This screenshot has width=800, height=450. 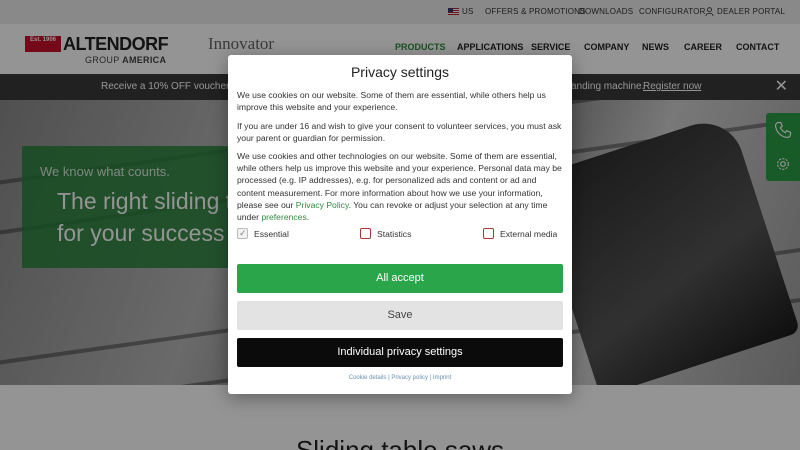 I want to click on preferences-link: preferences, so click(x=283, y=217).